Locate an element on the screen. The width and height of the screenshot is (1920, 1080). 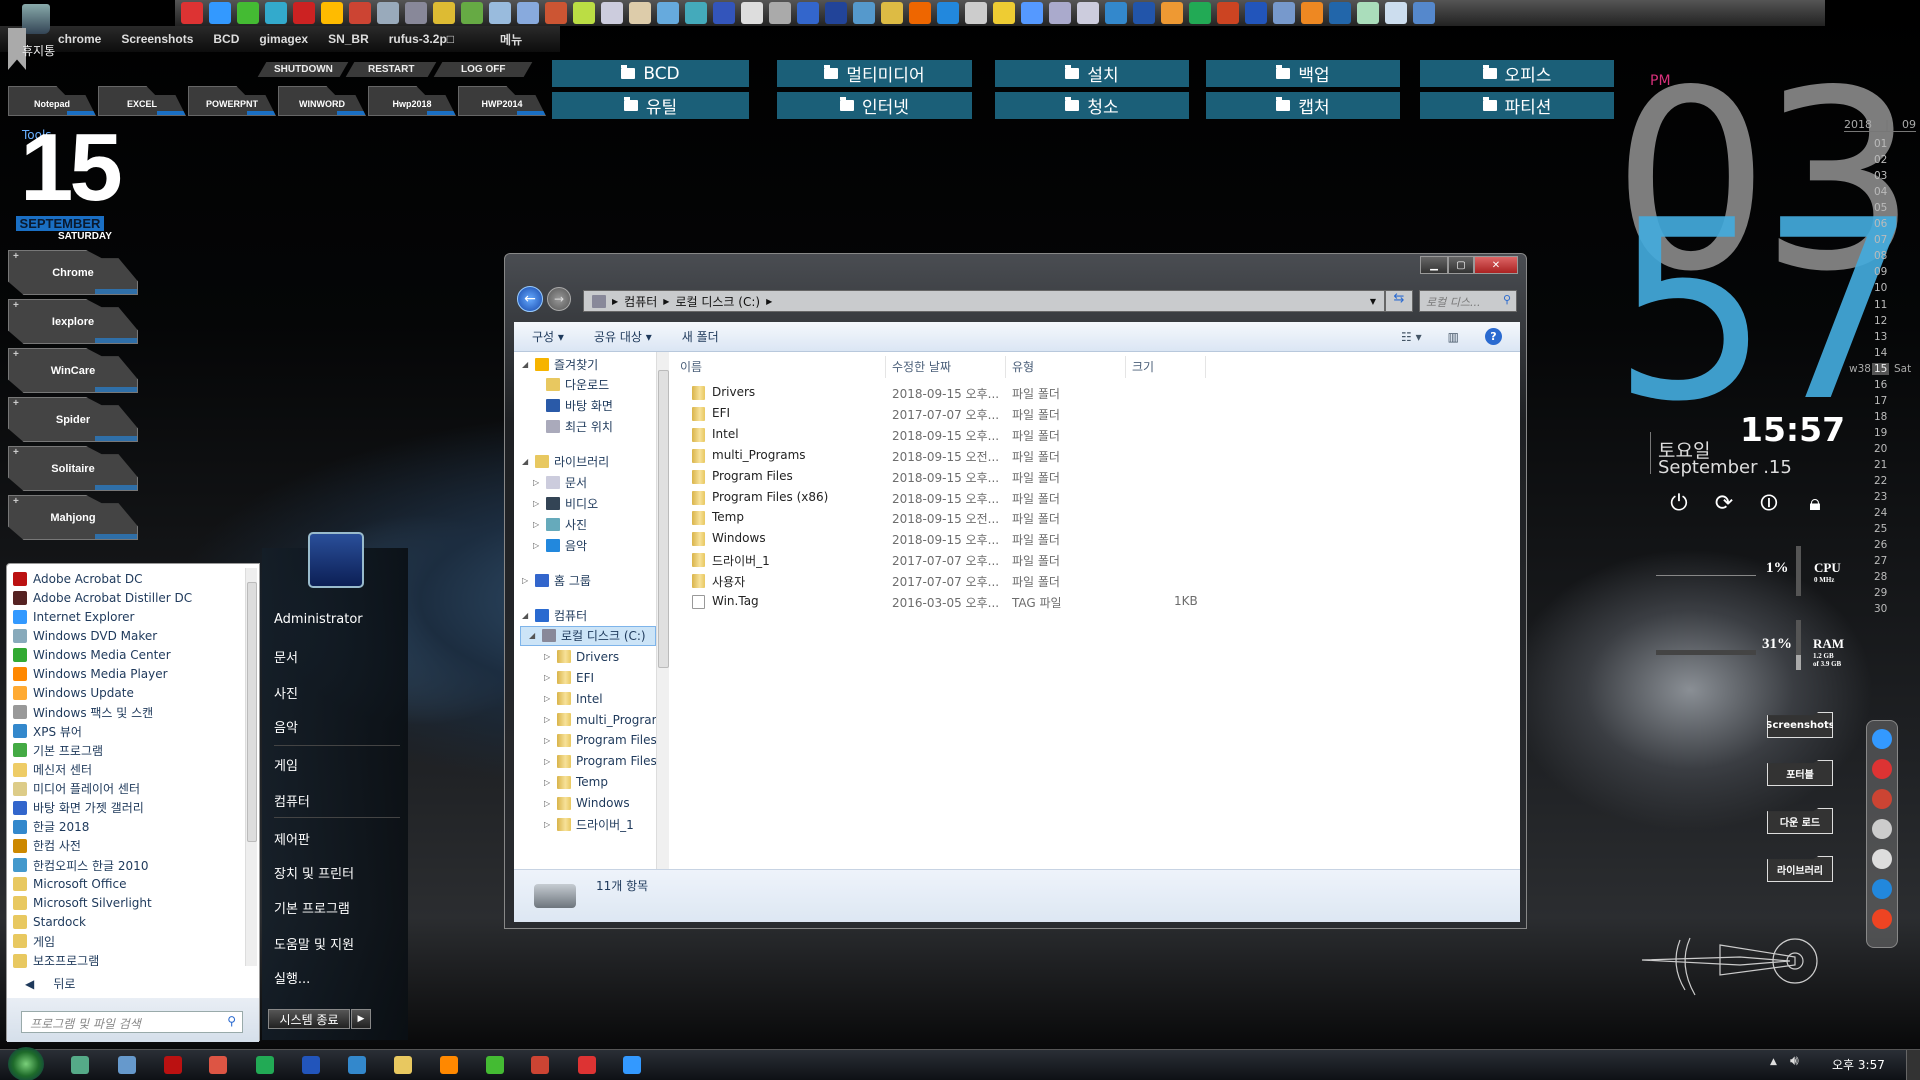
calendar-day: 15 is located at coordinates (1881, 368).